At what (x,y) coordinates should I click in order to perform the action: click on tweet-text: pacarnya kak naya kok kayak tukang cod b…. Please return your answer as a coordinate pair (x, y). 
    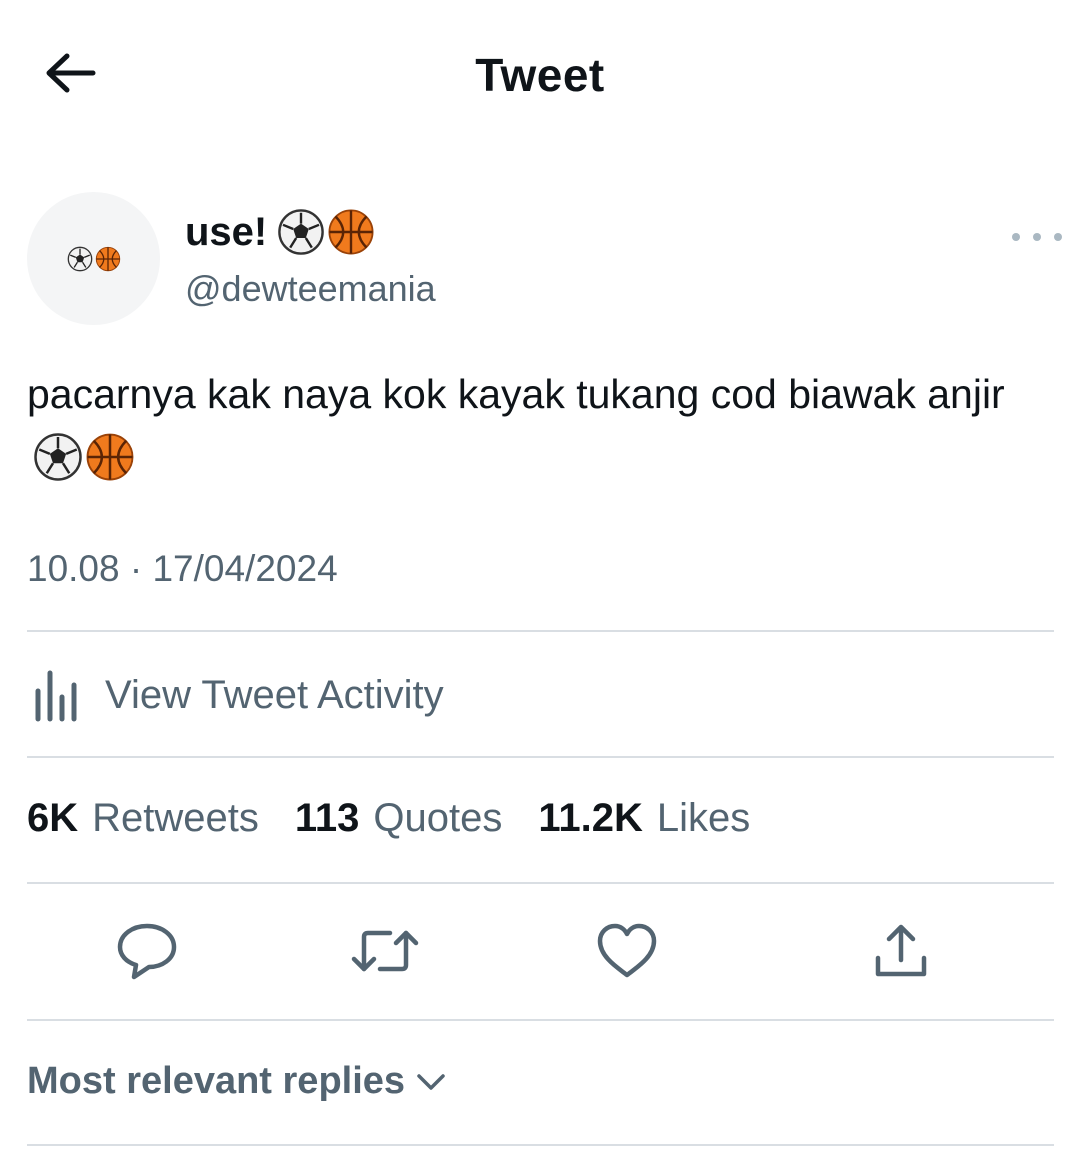
    Looking at the image, I should click on (537, 426).